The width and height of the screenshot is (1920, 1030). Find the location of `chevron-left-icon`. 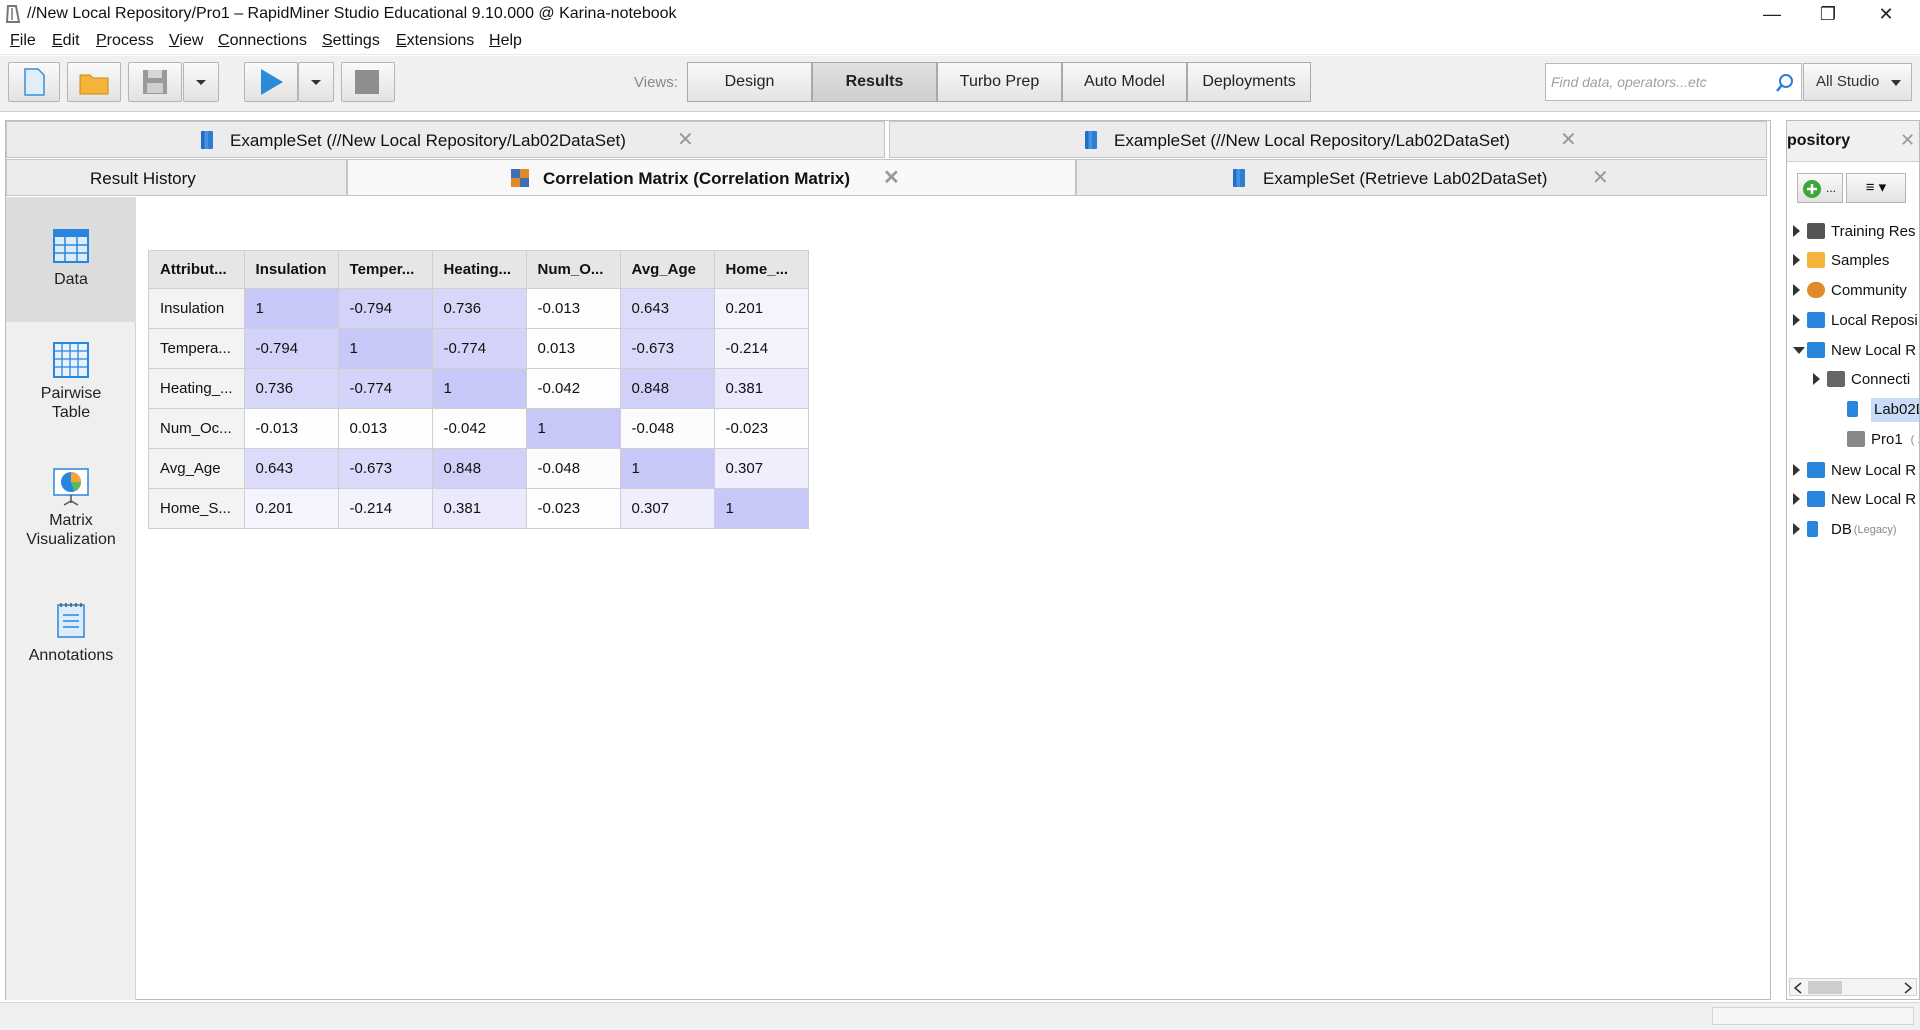

chevron-left-icon is located at coordinates (1798, 988).